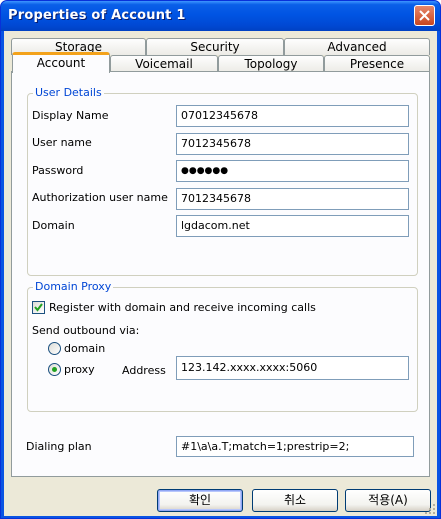  What do you see at coordinates (73, 286) in the screenshot?
I see `domain-proxy-title: Domain Proxy` at bounding box center [73, 286].